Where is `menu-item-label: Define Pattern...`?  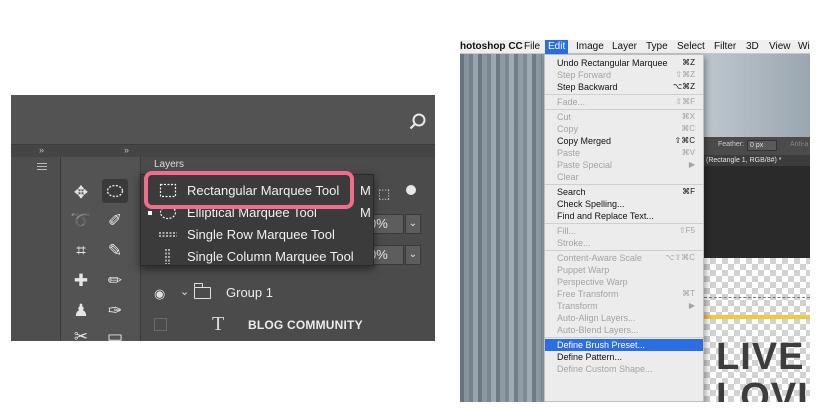 menu-item-label: Define Pattern... is located at coordinates (590, 357).